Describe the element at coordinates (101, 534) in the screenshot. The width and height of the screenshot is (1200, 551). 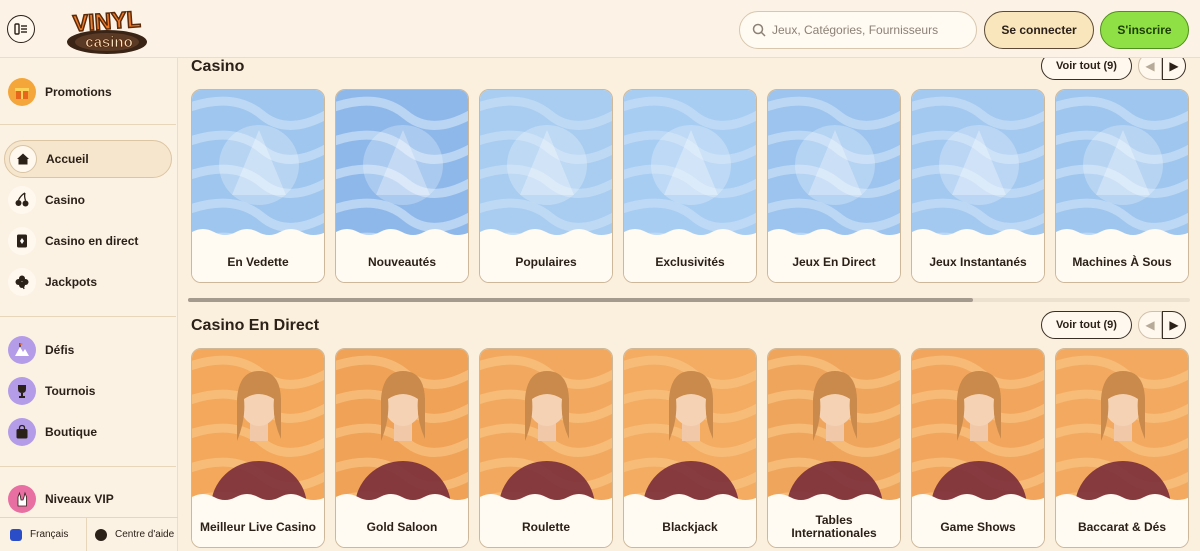
I see `help-icon` at that location.